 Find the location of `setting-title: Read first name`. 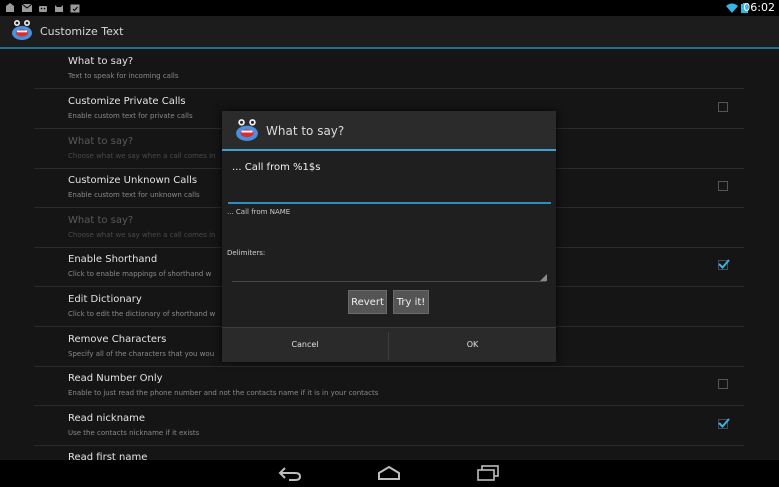

setting-title: Read first name is located at coordinates (108, 456).